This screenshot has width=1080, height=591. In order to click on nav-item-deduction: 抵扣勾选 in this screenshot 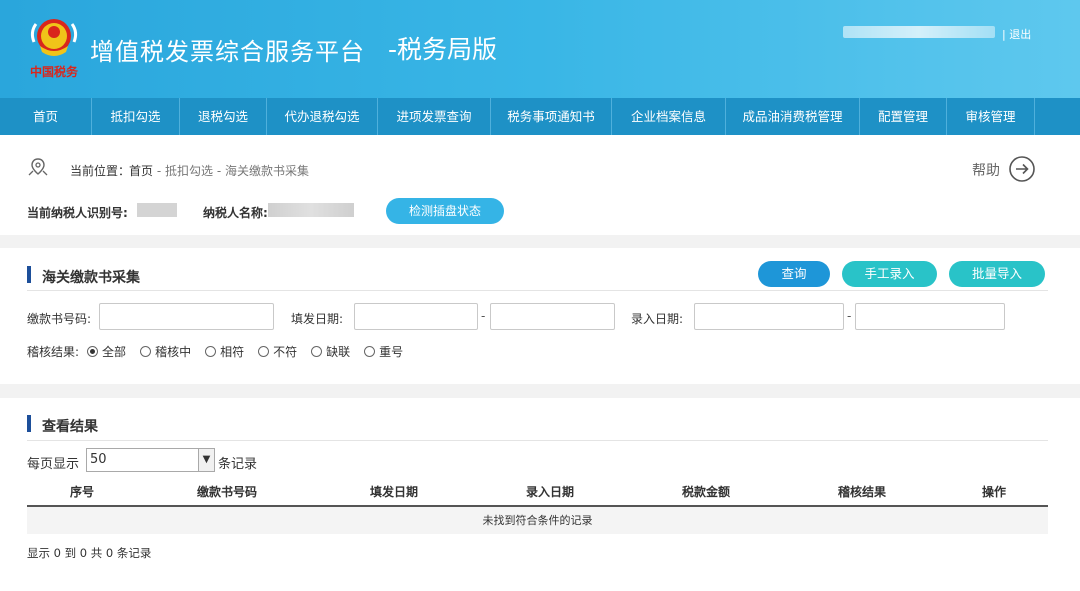, I will do `click(136, 116)`.